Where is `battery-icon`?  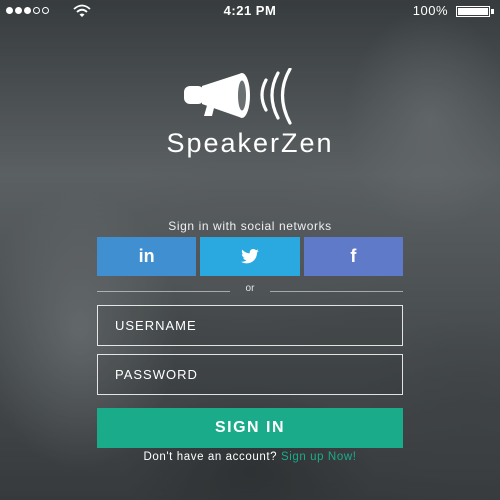 battery-icon is located at coordinates (473, 11).